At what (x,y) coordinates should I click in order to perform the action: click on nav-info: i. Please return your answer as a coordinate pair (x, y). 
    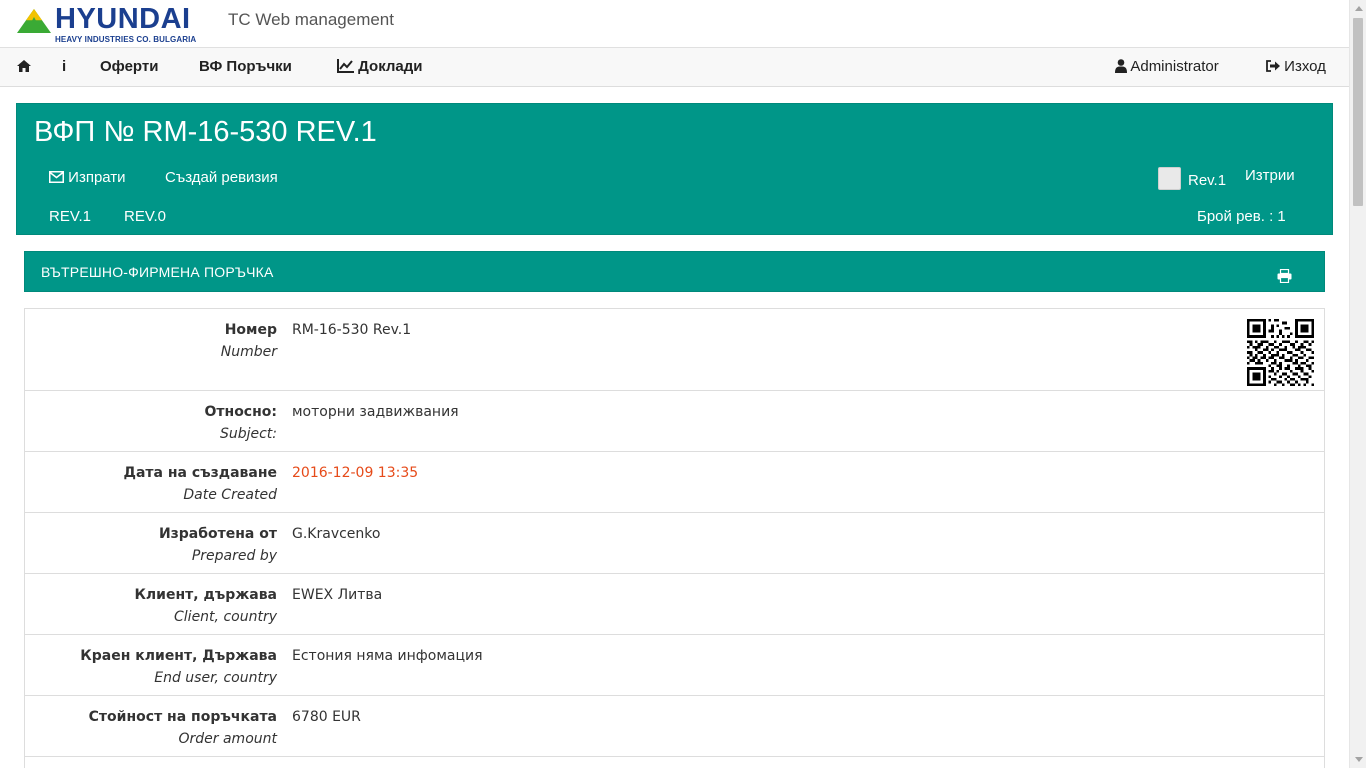
    Looking at the image, I should click on (64, 67).